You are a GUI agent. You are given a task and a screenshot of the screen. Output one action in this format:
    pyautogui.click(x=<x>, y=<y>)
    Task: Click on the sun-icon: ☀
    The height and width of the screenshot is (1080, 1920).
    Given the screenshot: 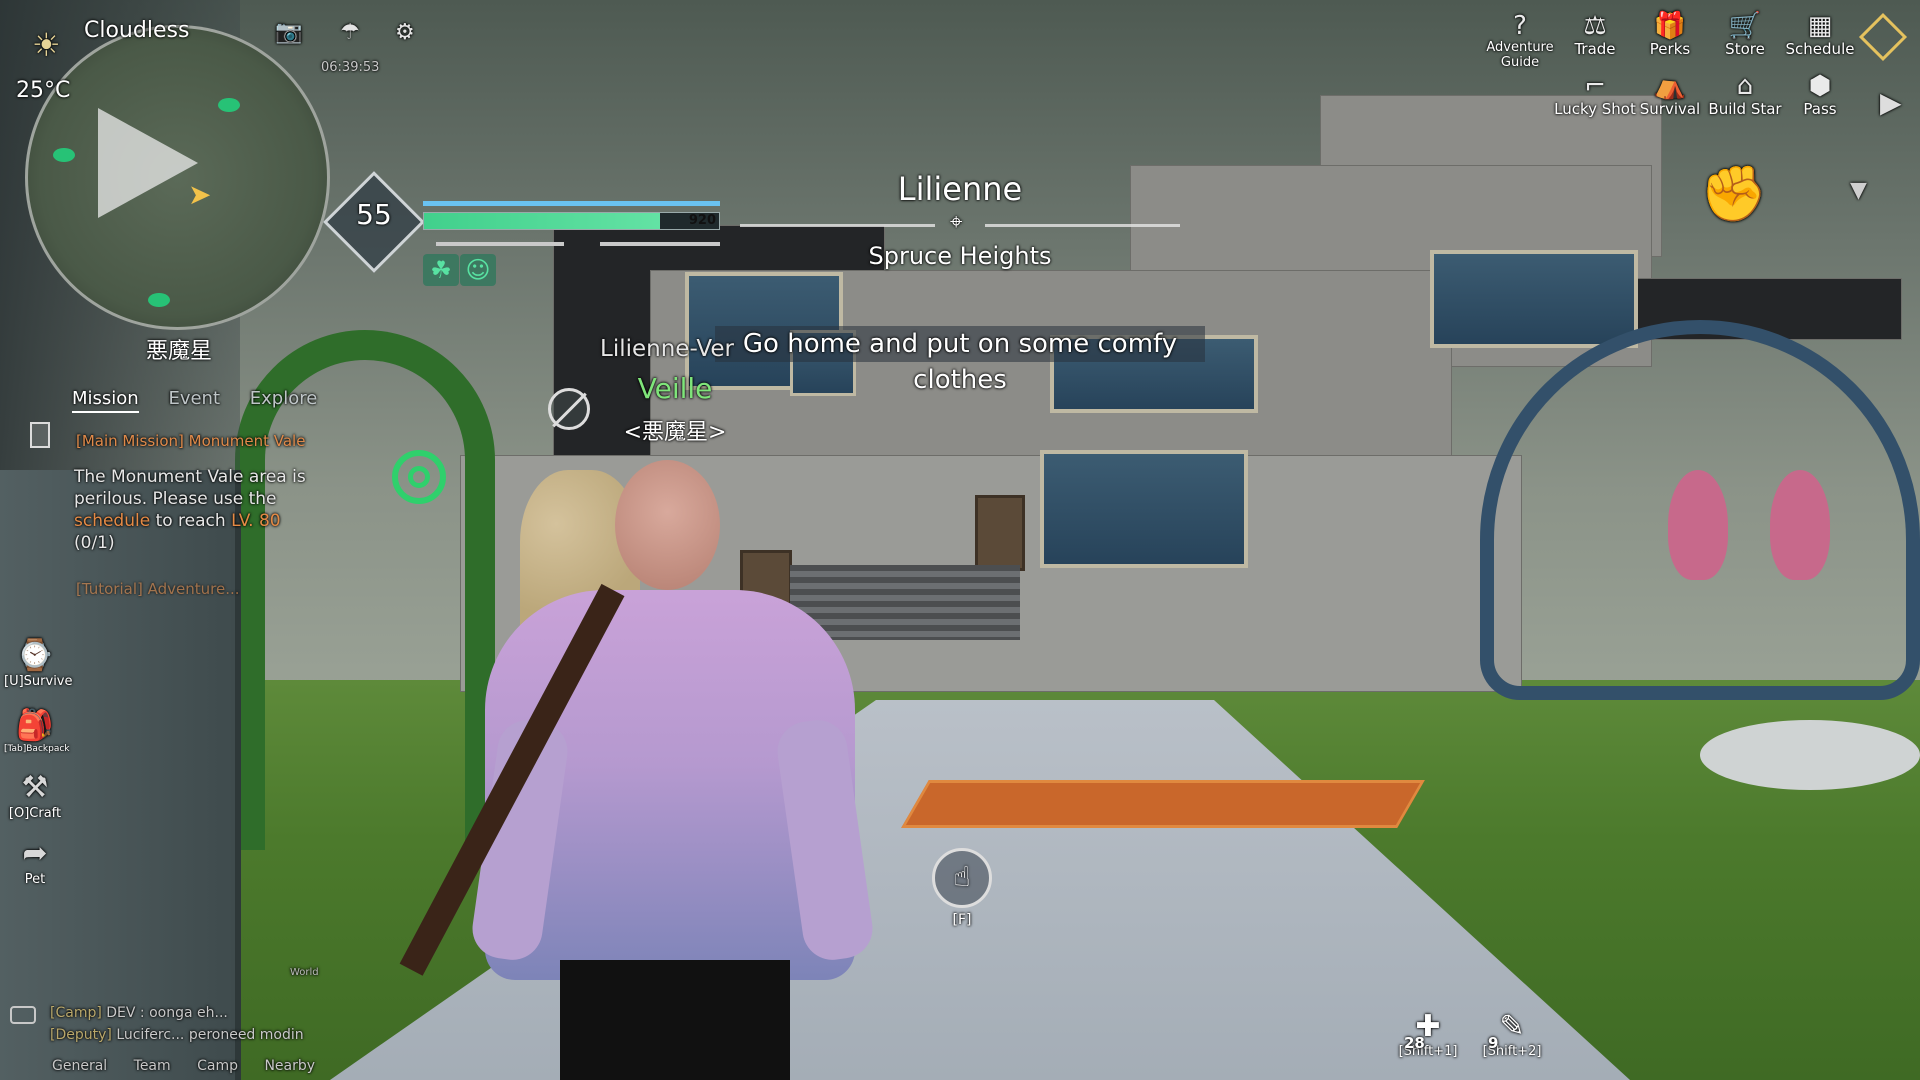 What is the action you would take?
    pyautogui.click(x=46, y=45)
    